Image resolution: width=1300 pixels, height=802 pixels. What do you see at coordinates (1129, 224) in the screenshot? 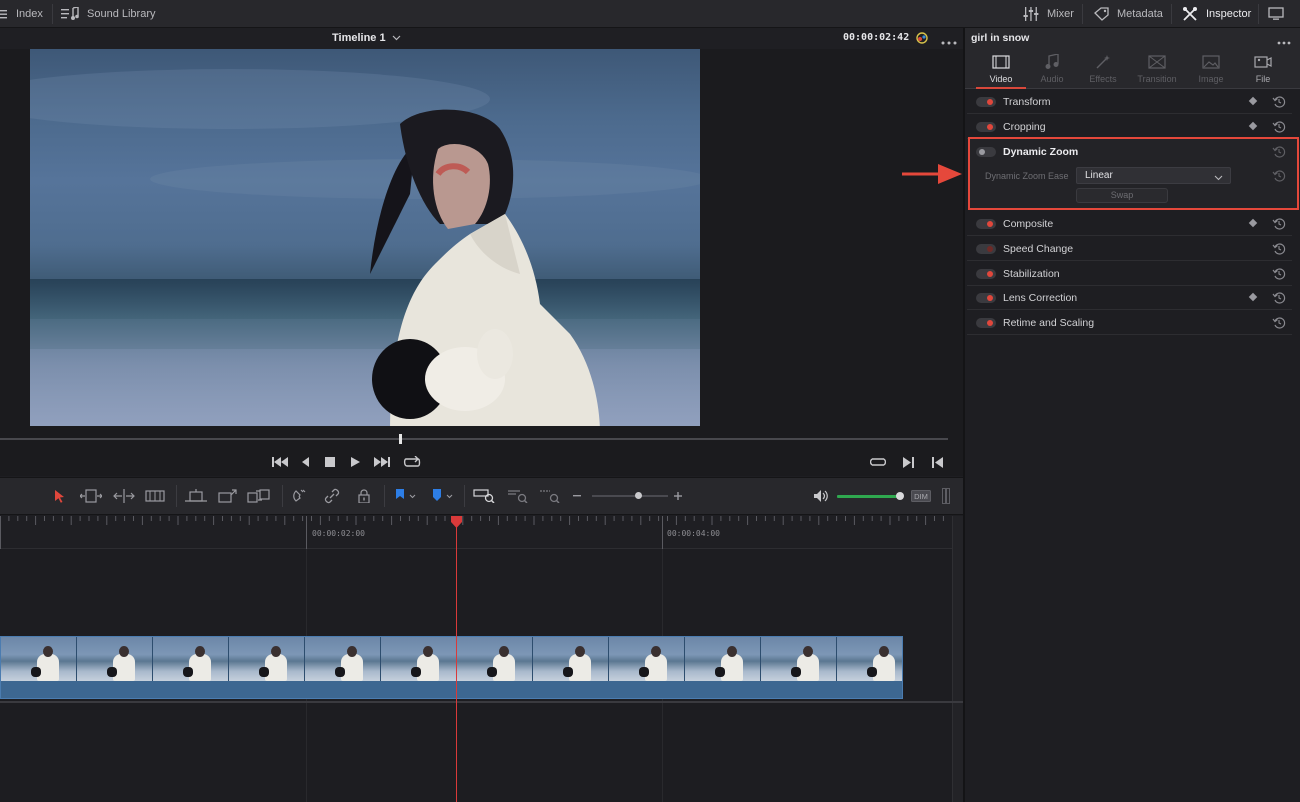
I see `section-composite: Composite` at bounding box center [1129, 224].